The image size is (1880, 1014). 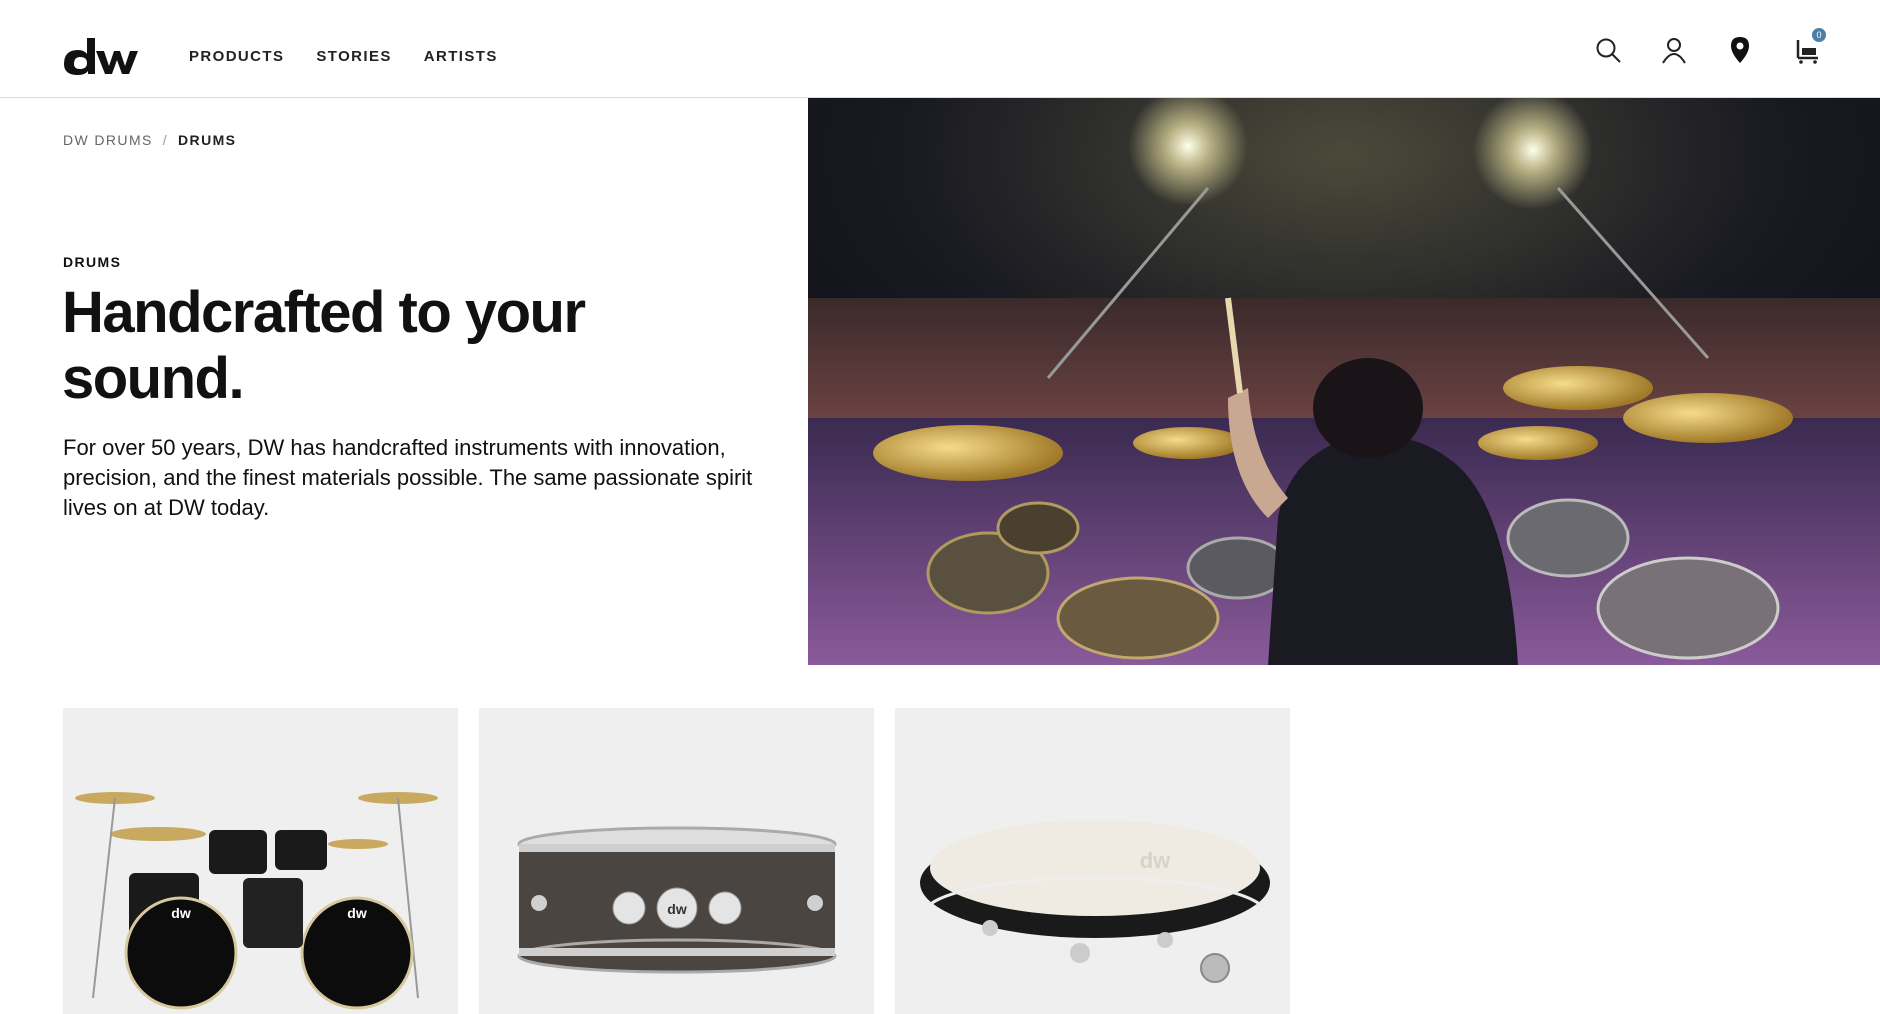 I want to click on product-card-drum-kit: dw dw, so click(x=260, y=861).